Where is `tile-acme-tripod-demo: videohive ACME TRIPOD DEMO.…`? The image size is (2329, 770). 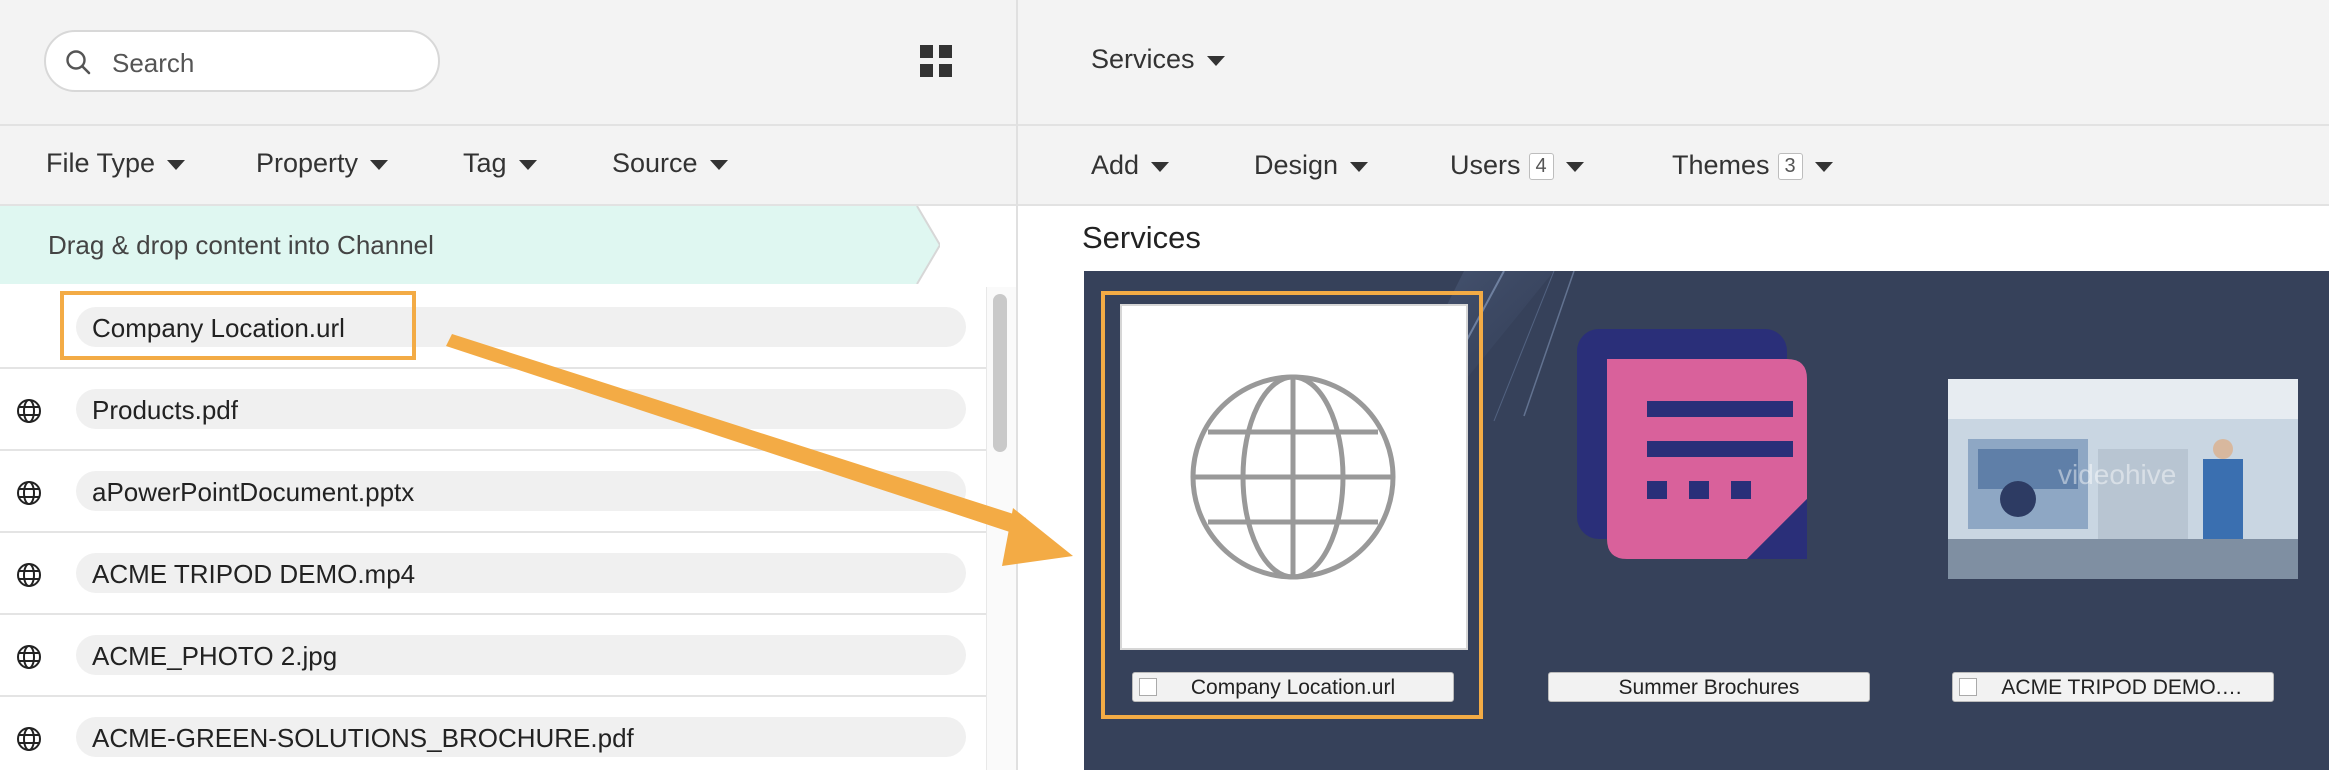
tile-acme-tripod-demo: videohive ACME TRIPOD DEMO.… is located at coordinates (2126, 520).